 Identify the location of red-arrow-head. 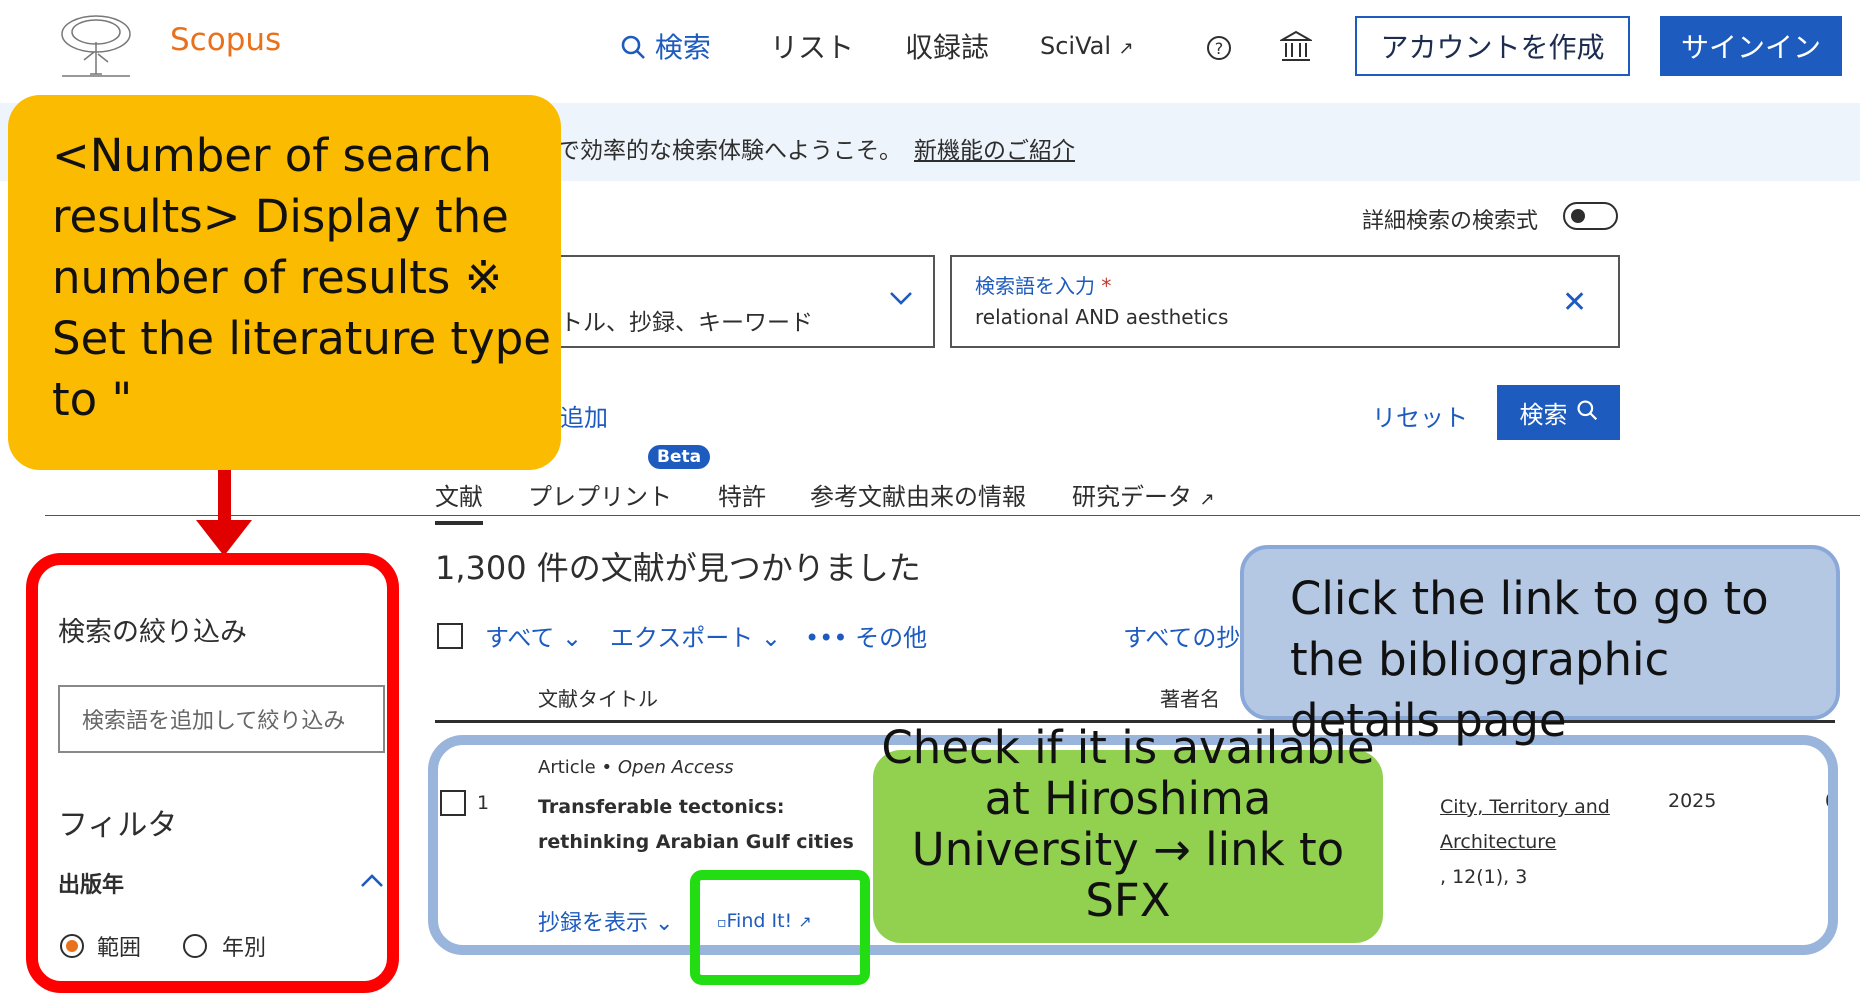
(224, 538).